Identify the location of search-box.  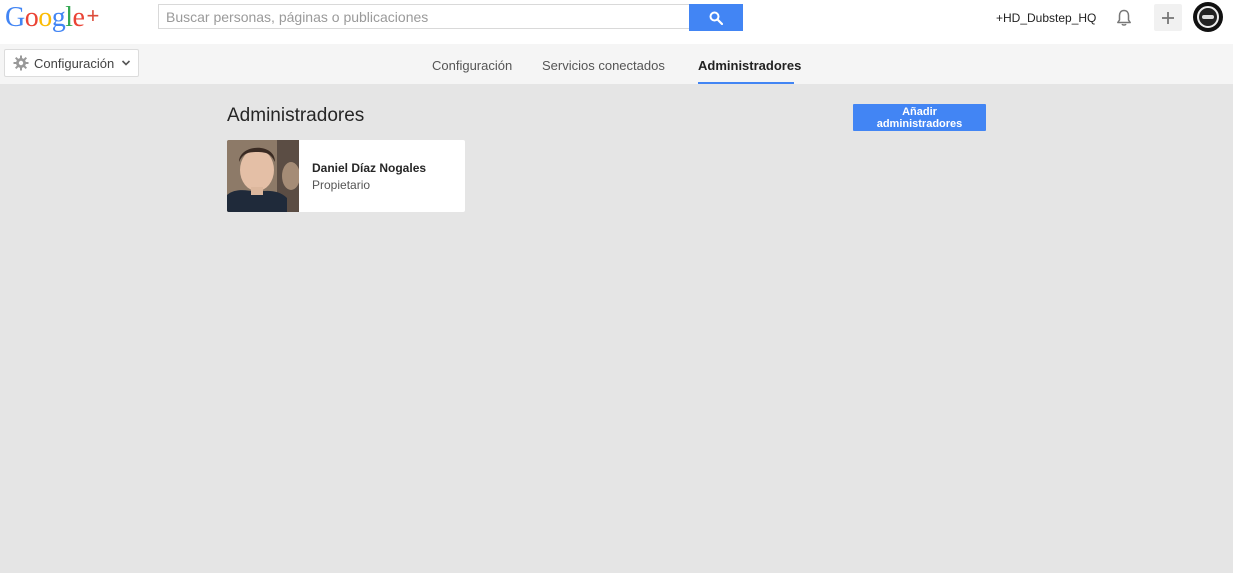
(423, 16).